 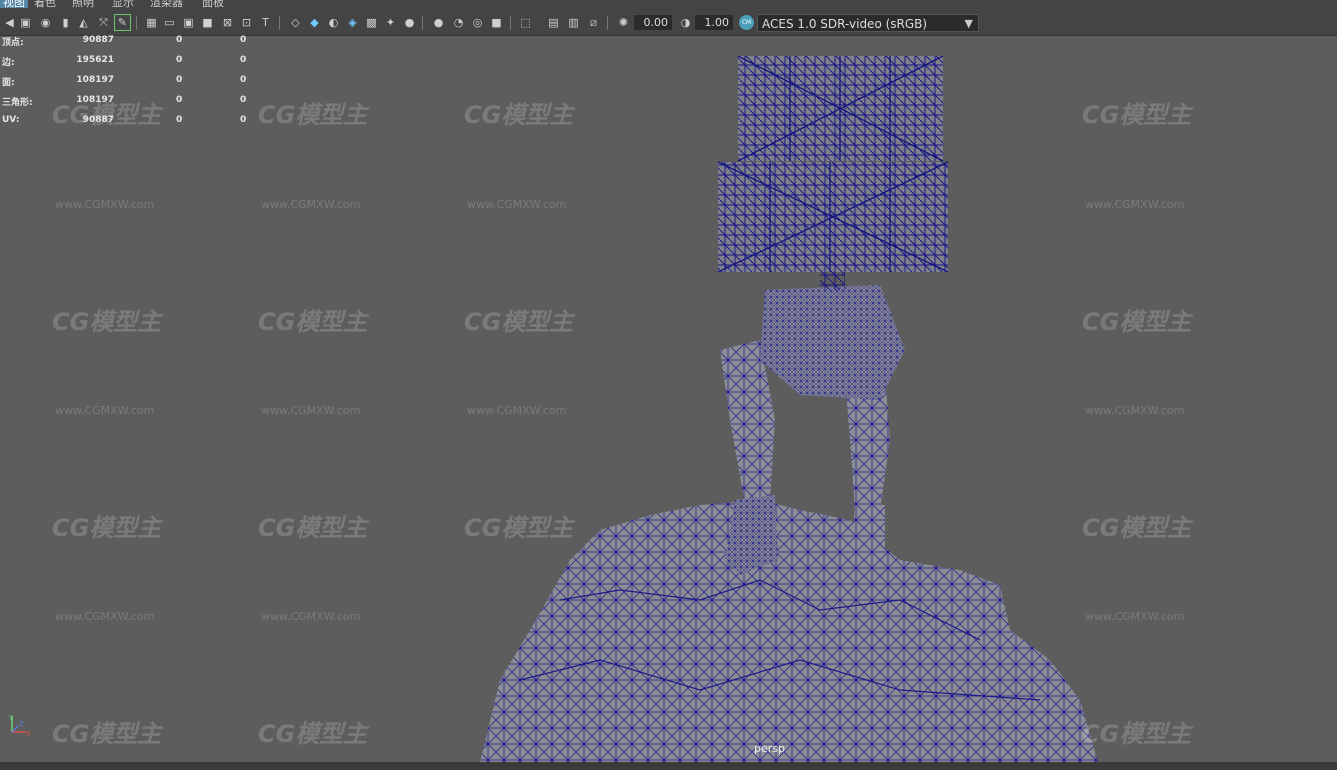 I want to click on grid-icon: ▦, so click(x=151, y=22).